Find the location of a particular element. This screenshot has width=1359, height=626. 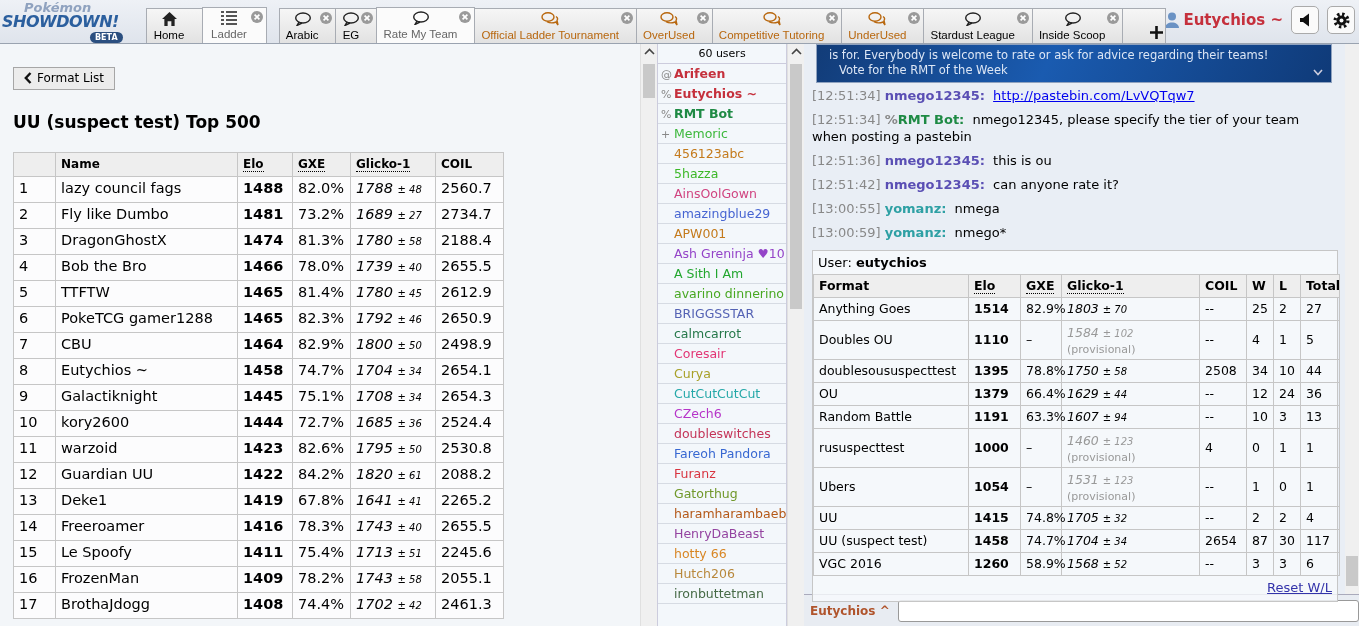

player-name: CBU is located at coordinates (146, 345).